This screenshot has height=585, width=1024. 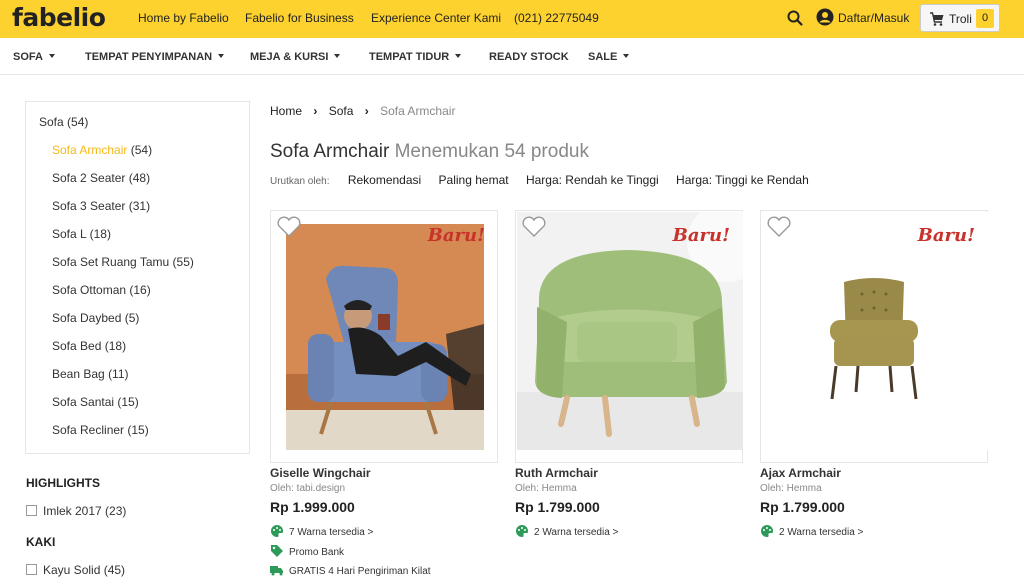 I want to click on sidebar-item-sofa-2-seater: Sofa 2 Seater (48), so click(x=101, y=178).